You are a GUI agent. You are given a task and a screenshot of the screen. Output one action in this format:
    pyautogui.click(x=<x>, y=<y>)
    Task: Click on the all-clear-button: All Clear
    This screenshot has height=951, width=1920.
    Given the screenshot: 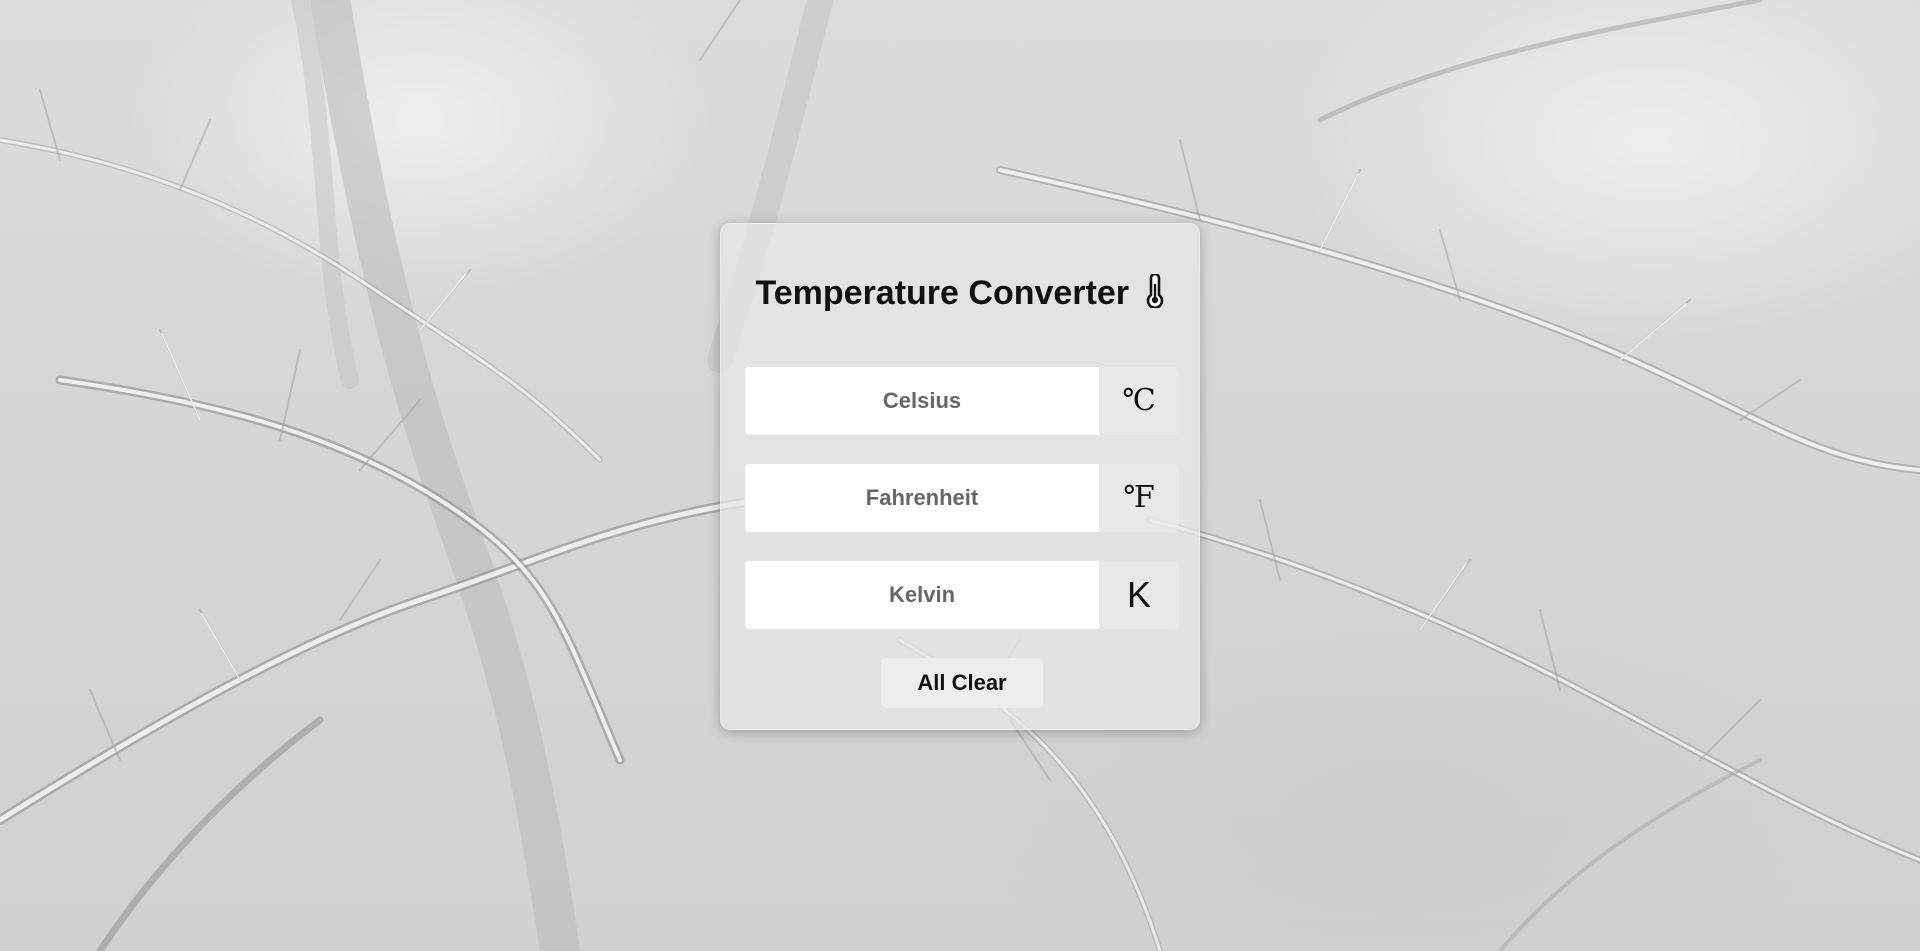 What is the action you would take?
    pyautogui.click(x=962, y=683)
    